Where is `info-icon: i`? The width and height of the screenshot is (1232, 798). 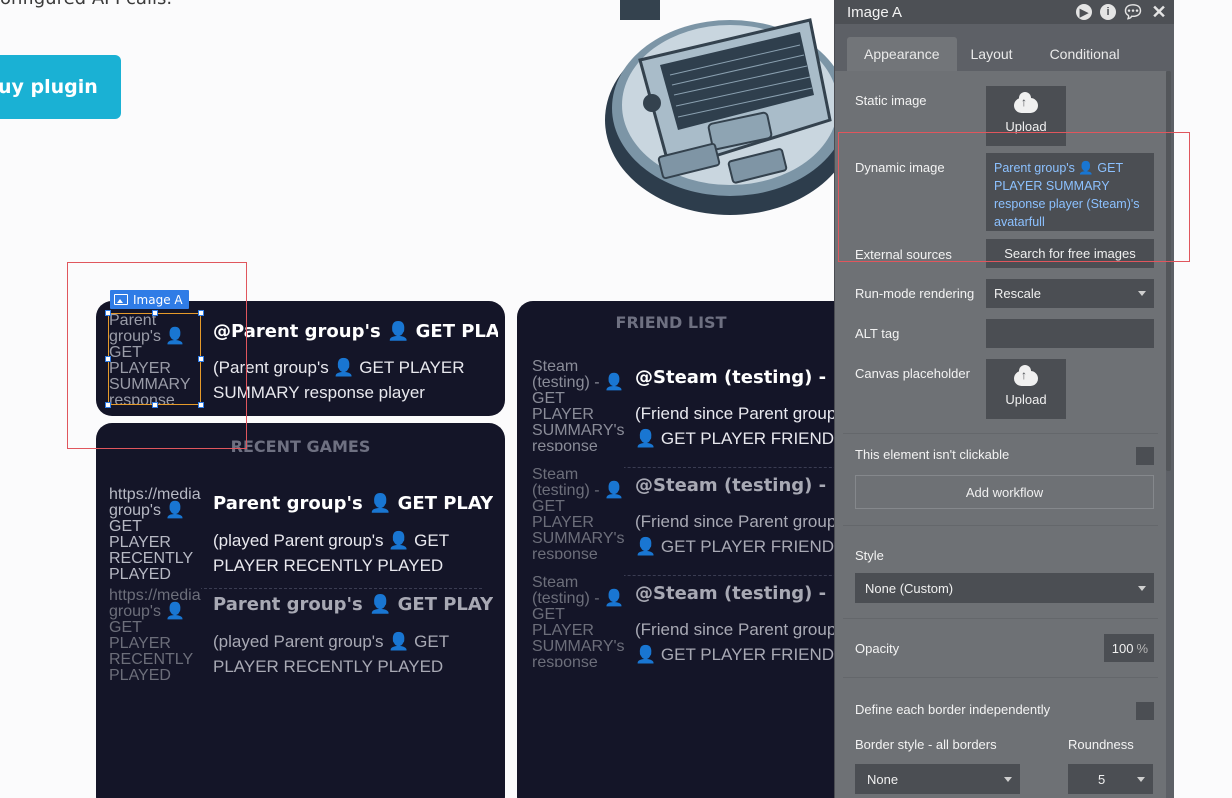 info-icon: i is located at coordinates (1108, 12).